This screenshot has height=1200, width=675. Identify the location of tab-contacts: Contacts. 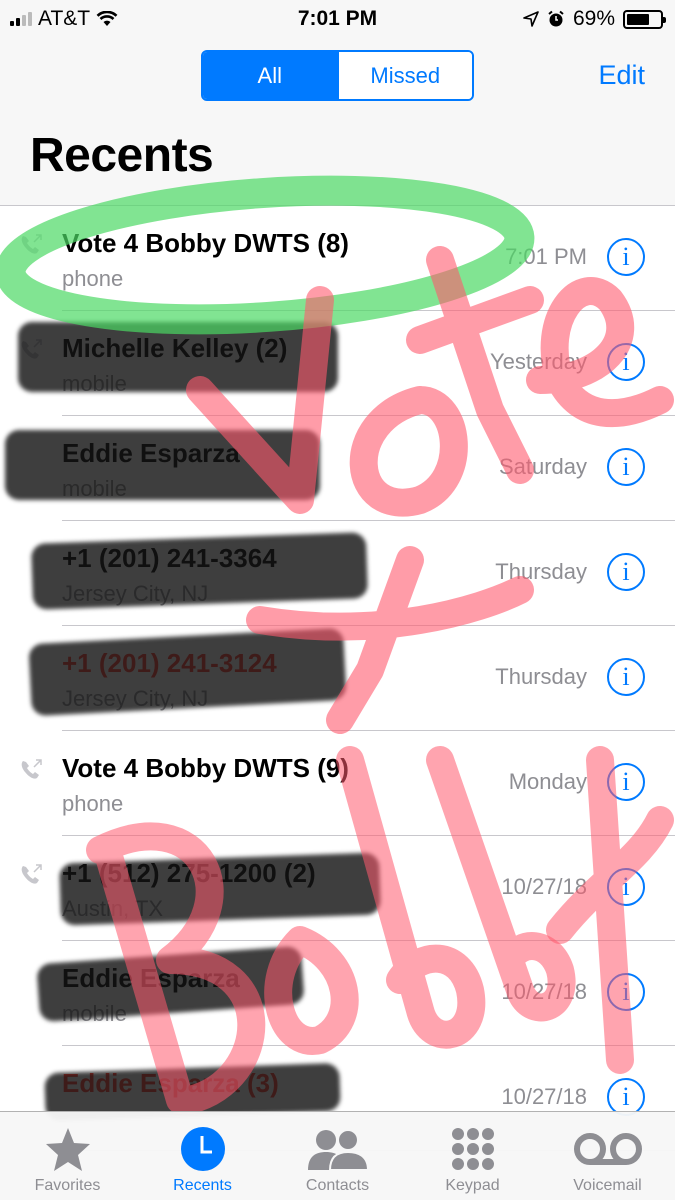
(337, 1156).